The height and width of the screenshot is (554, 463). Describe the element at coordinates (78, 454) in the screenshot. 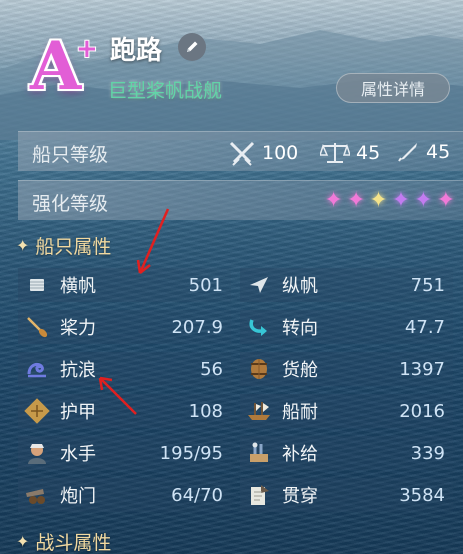

I see `stat-name: 水手` at that location.